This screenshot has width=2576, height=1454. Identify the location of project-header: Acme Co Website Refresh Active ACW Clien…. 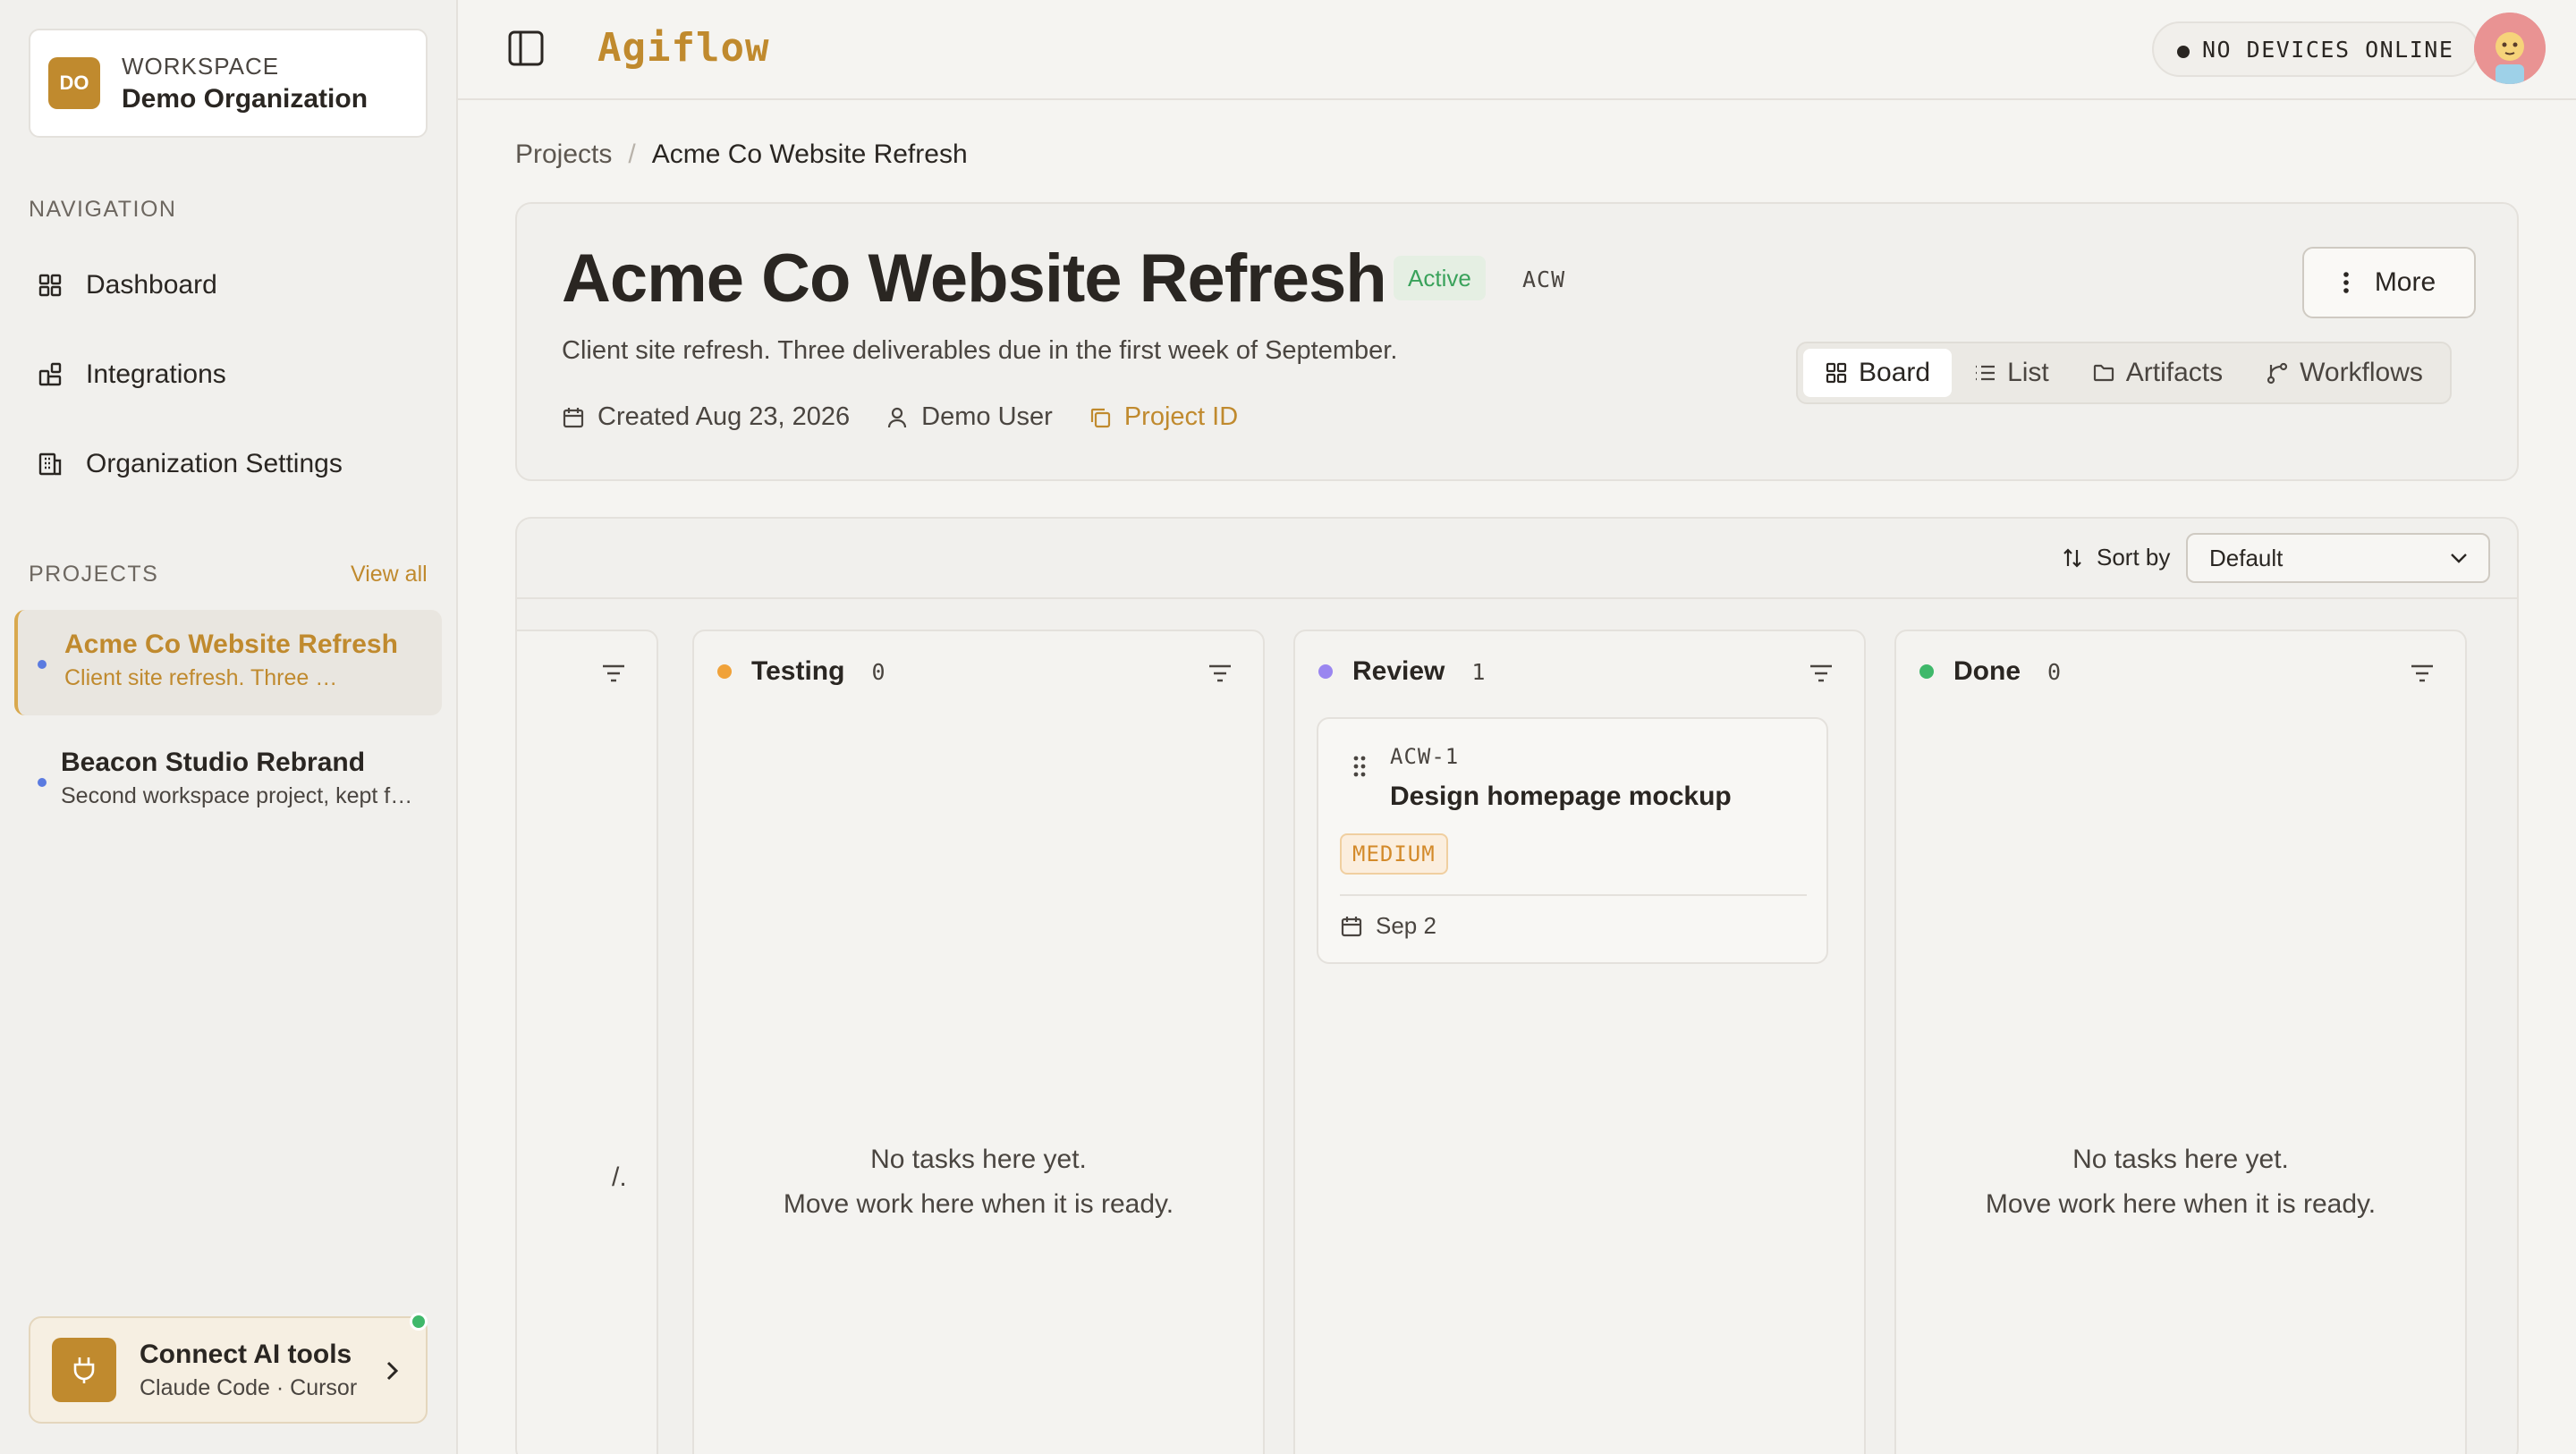
(1517, 341).